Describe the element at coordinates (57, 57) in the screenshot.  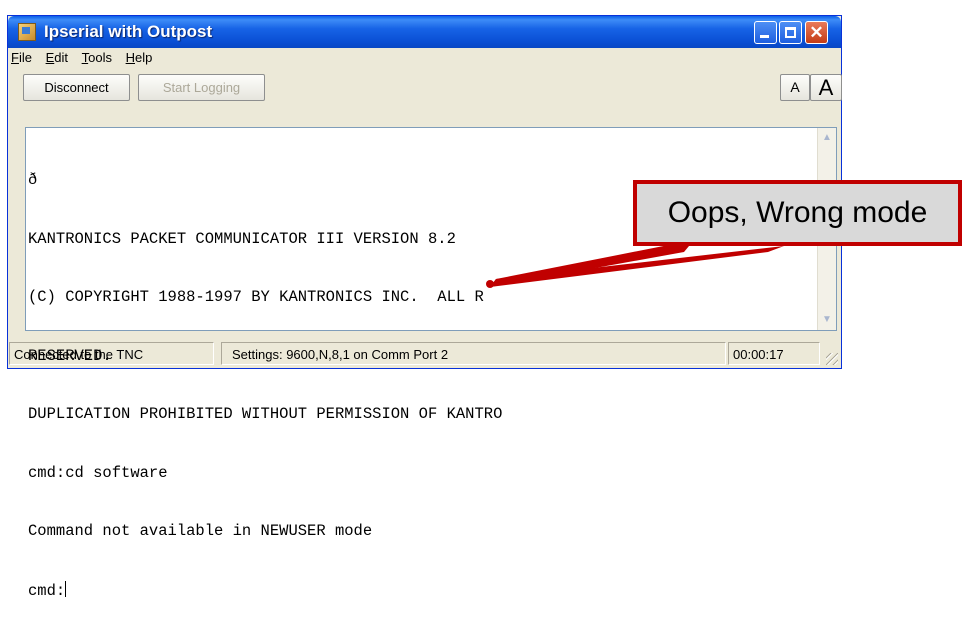
I see `menu-edit: Edit` at that location.